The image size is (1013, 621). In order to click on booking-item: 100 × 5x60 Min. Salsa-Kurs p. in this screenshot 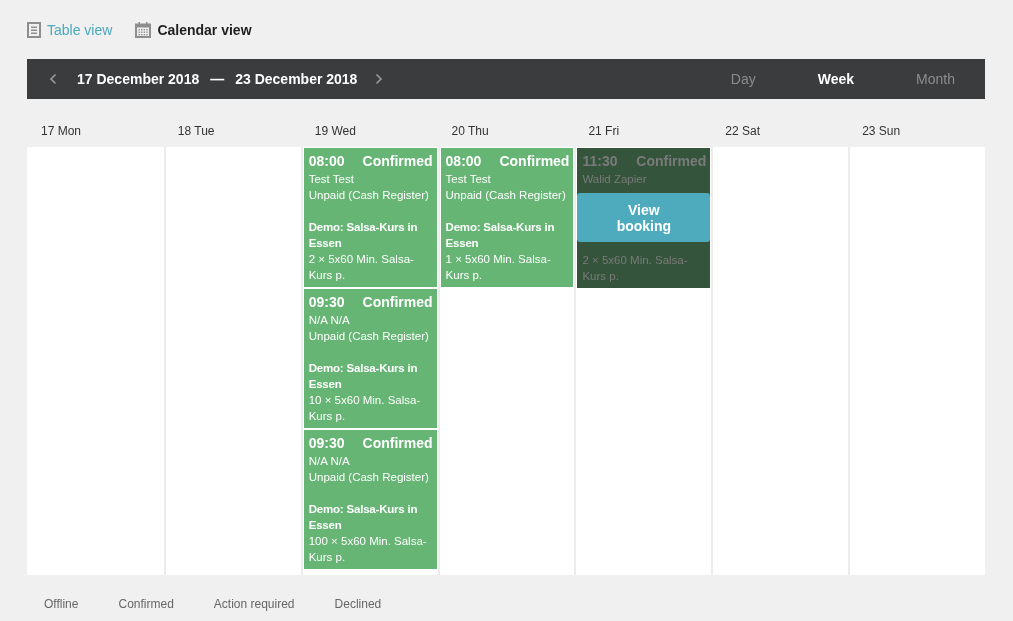, I will do `click(368, 549)`.